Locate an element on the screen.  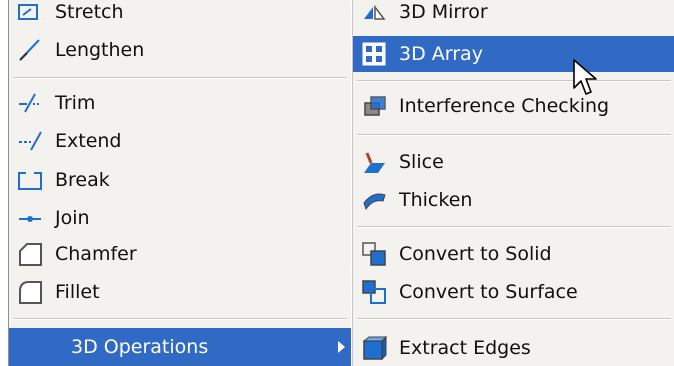
extend-icon is located at coordinates (30, 141).